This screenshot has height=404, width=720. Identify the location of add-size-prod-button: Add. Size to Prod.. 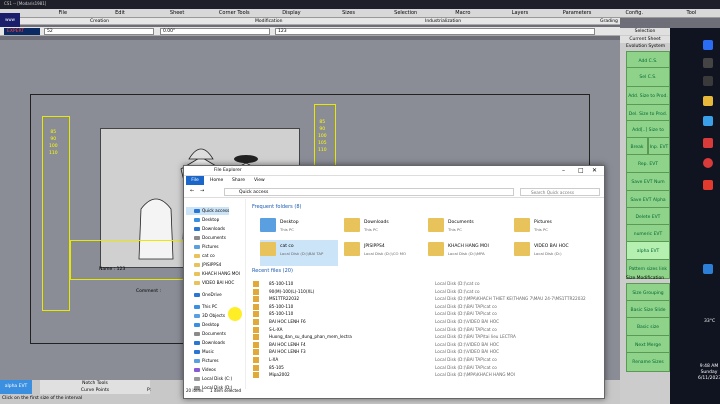
(648, 96).